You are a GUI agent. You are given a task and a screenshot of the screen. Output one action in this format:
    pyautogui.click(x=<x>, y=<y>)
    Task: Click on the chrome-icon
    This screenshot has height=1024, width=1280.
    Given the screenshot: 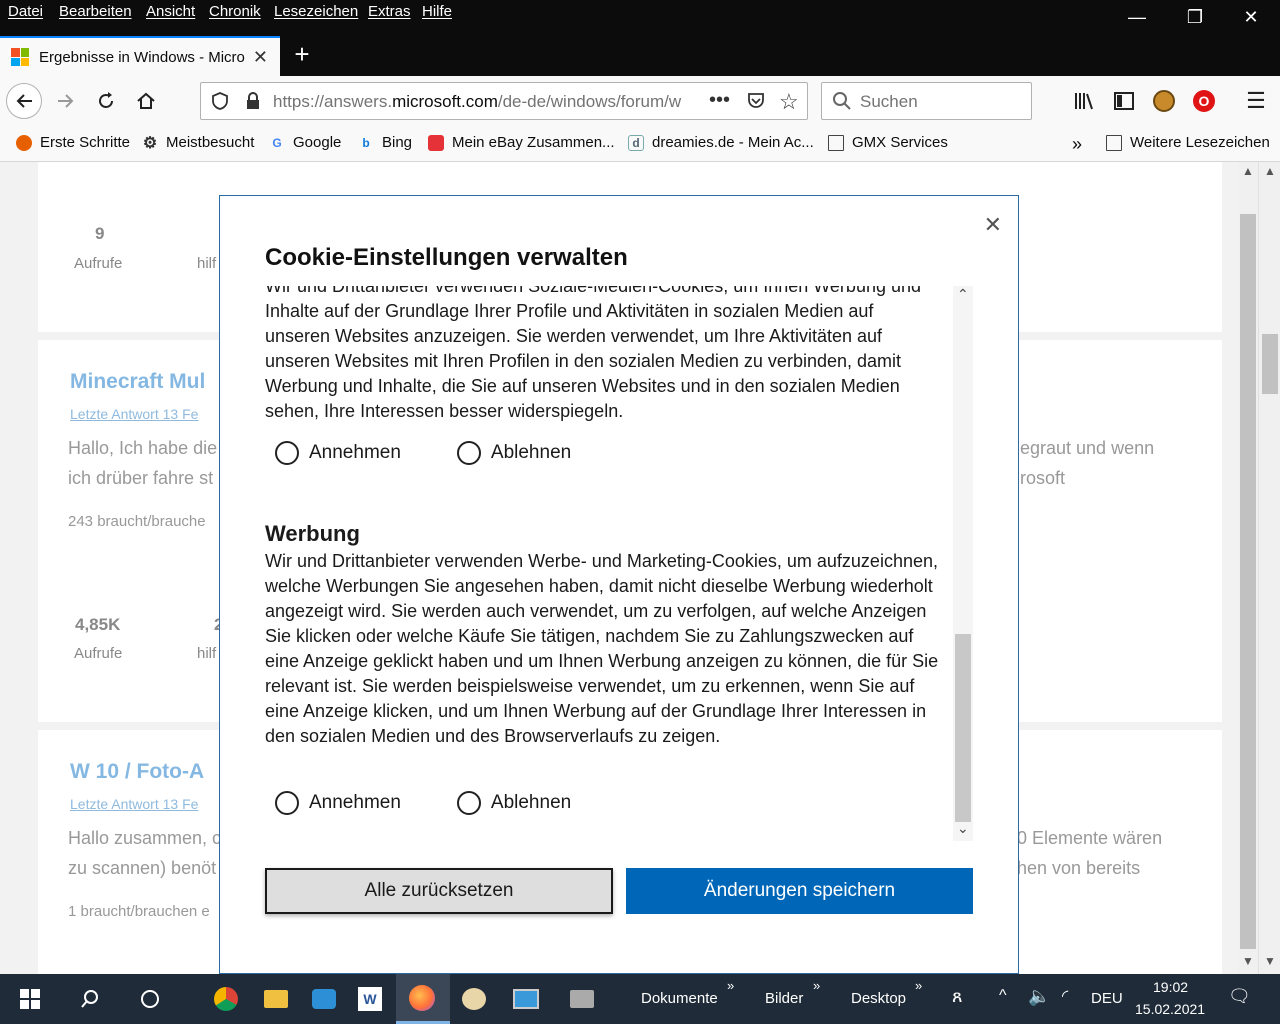 What is the action you would take?
    pyautogui.click(x=226, y=999)
    